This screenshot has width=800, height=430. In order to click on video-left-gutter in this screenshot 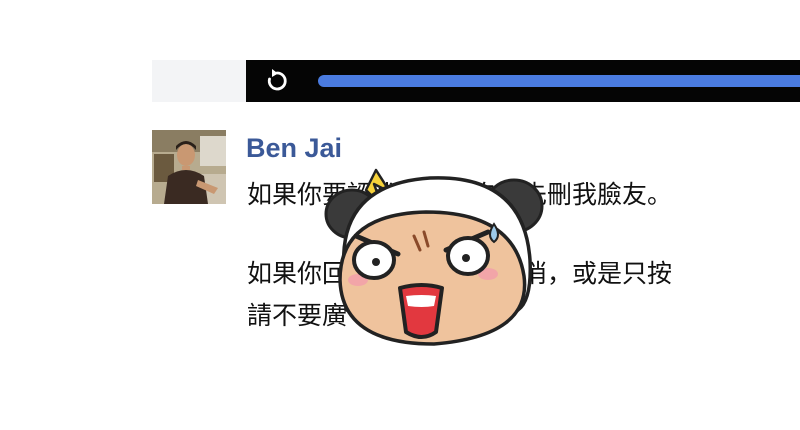, I will do `click(200, 81)`.